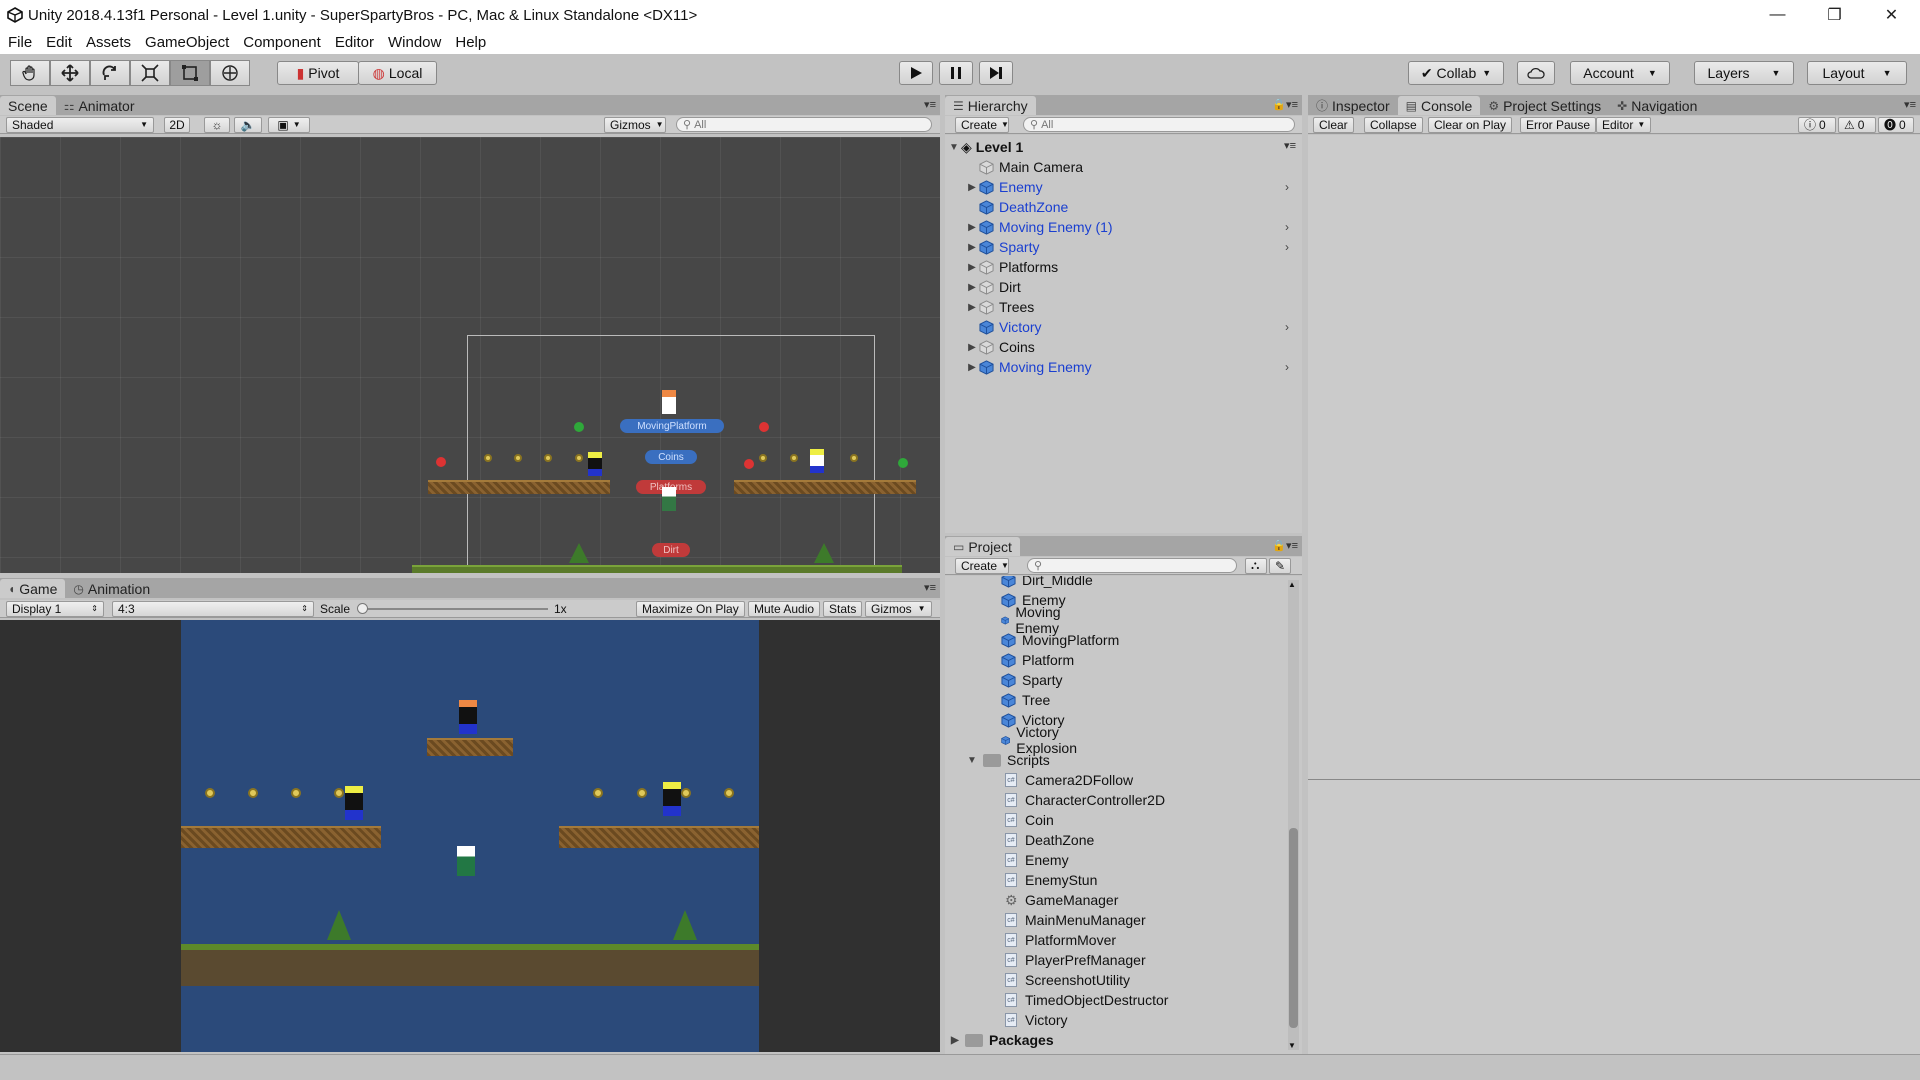  Describe the element at coordinates (28, 105) in the screenshot. I see `tab-scene: Scene` at that location.